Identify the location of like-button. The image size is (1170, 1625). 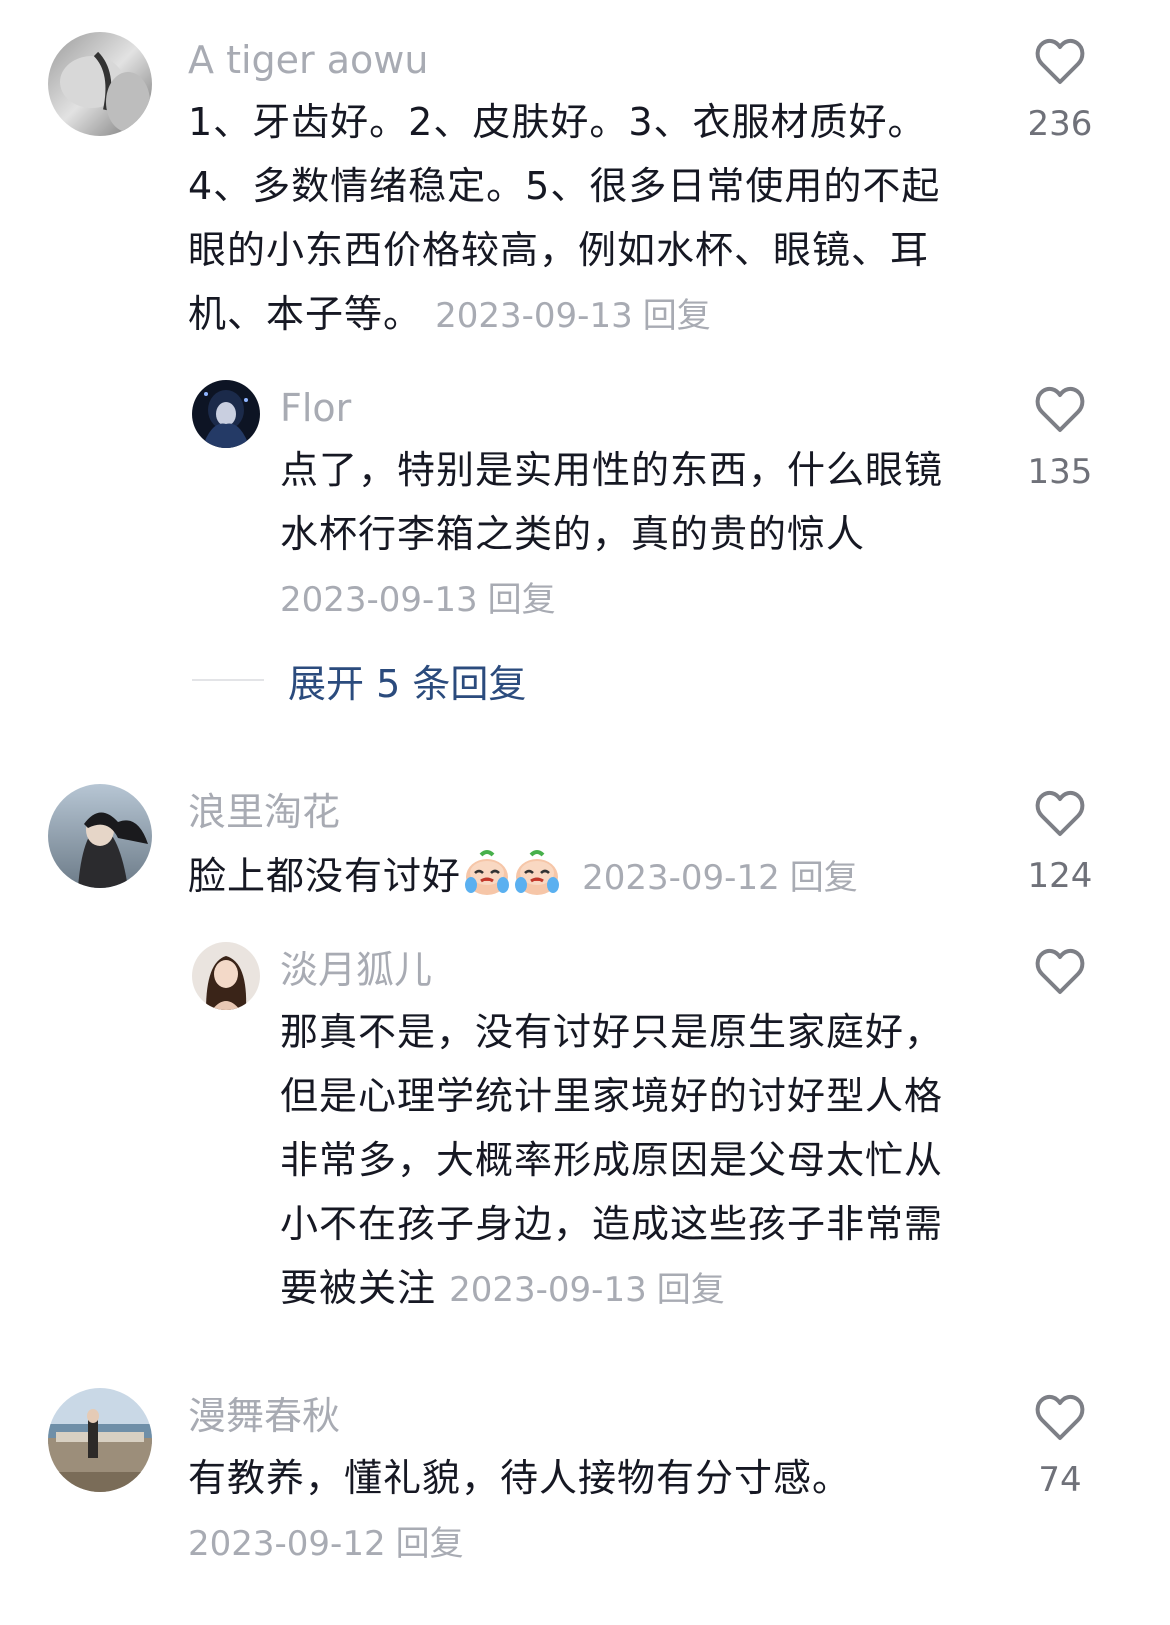
(1060, 972).